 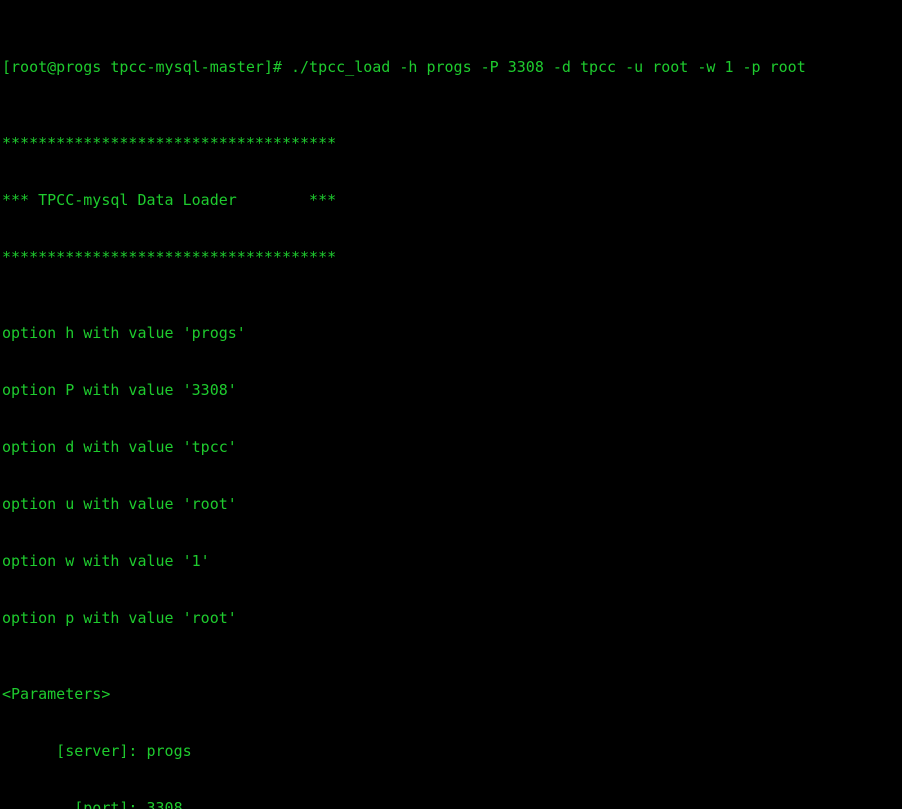 I want to click on option-line: option d with value 'tpcc', so click(x=119, y=447).